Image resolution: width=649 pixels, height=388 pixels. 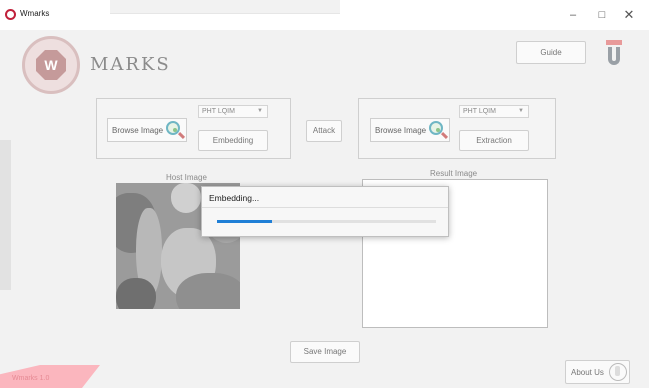 I want to click on result-image-label: Result Image, so click(x=454, y=173).